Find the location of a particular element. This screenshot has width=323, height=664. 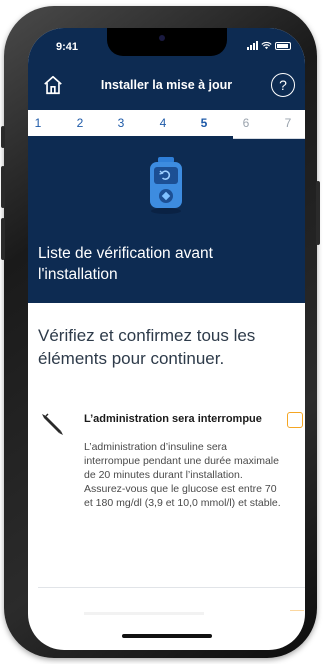

next-item-partial is located at coordinates (144, 613).